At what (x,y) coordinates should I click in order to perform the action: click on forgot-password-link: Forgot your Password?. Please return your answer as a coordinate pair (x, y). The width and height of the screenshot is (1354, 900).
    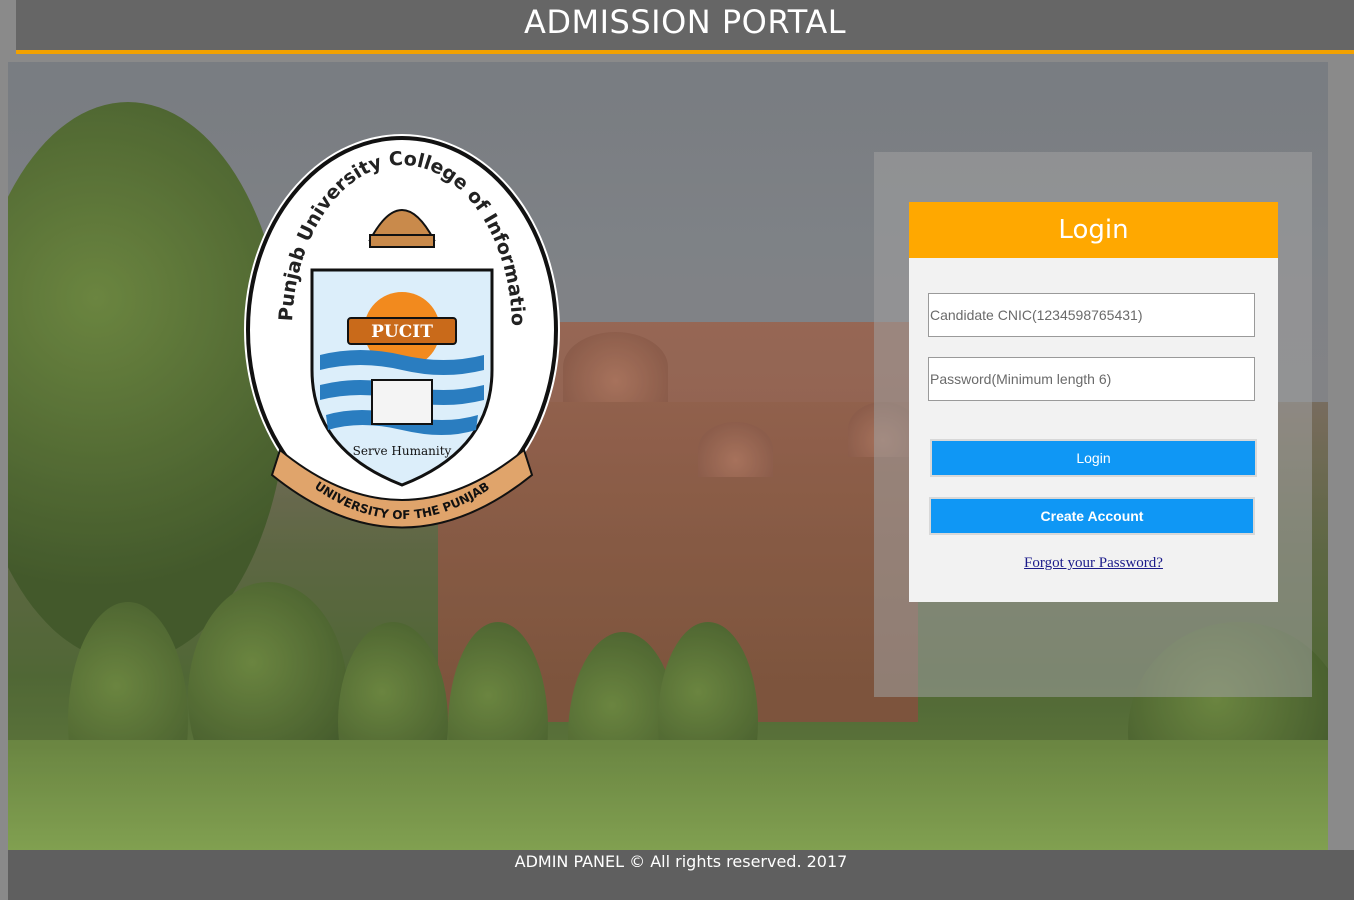
    Looking at the image, I should click on (1093, 563).